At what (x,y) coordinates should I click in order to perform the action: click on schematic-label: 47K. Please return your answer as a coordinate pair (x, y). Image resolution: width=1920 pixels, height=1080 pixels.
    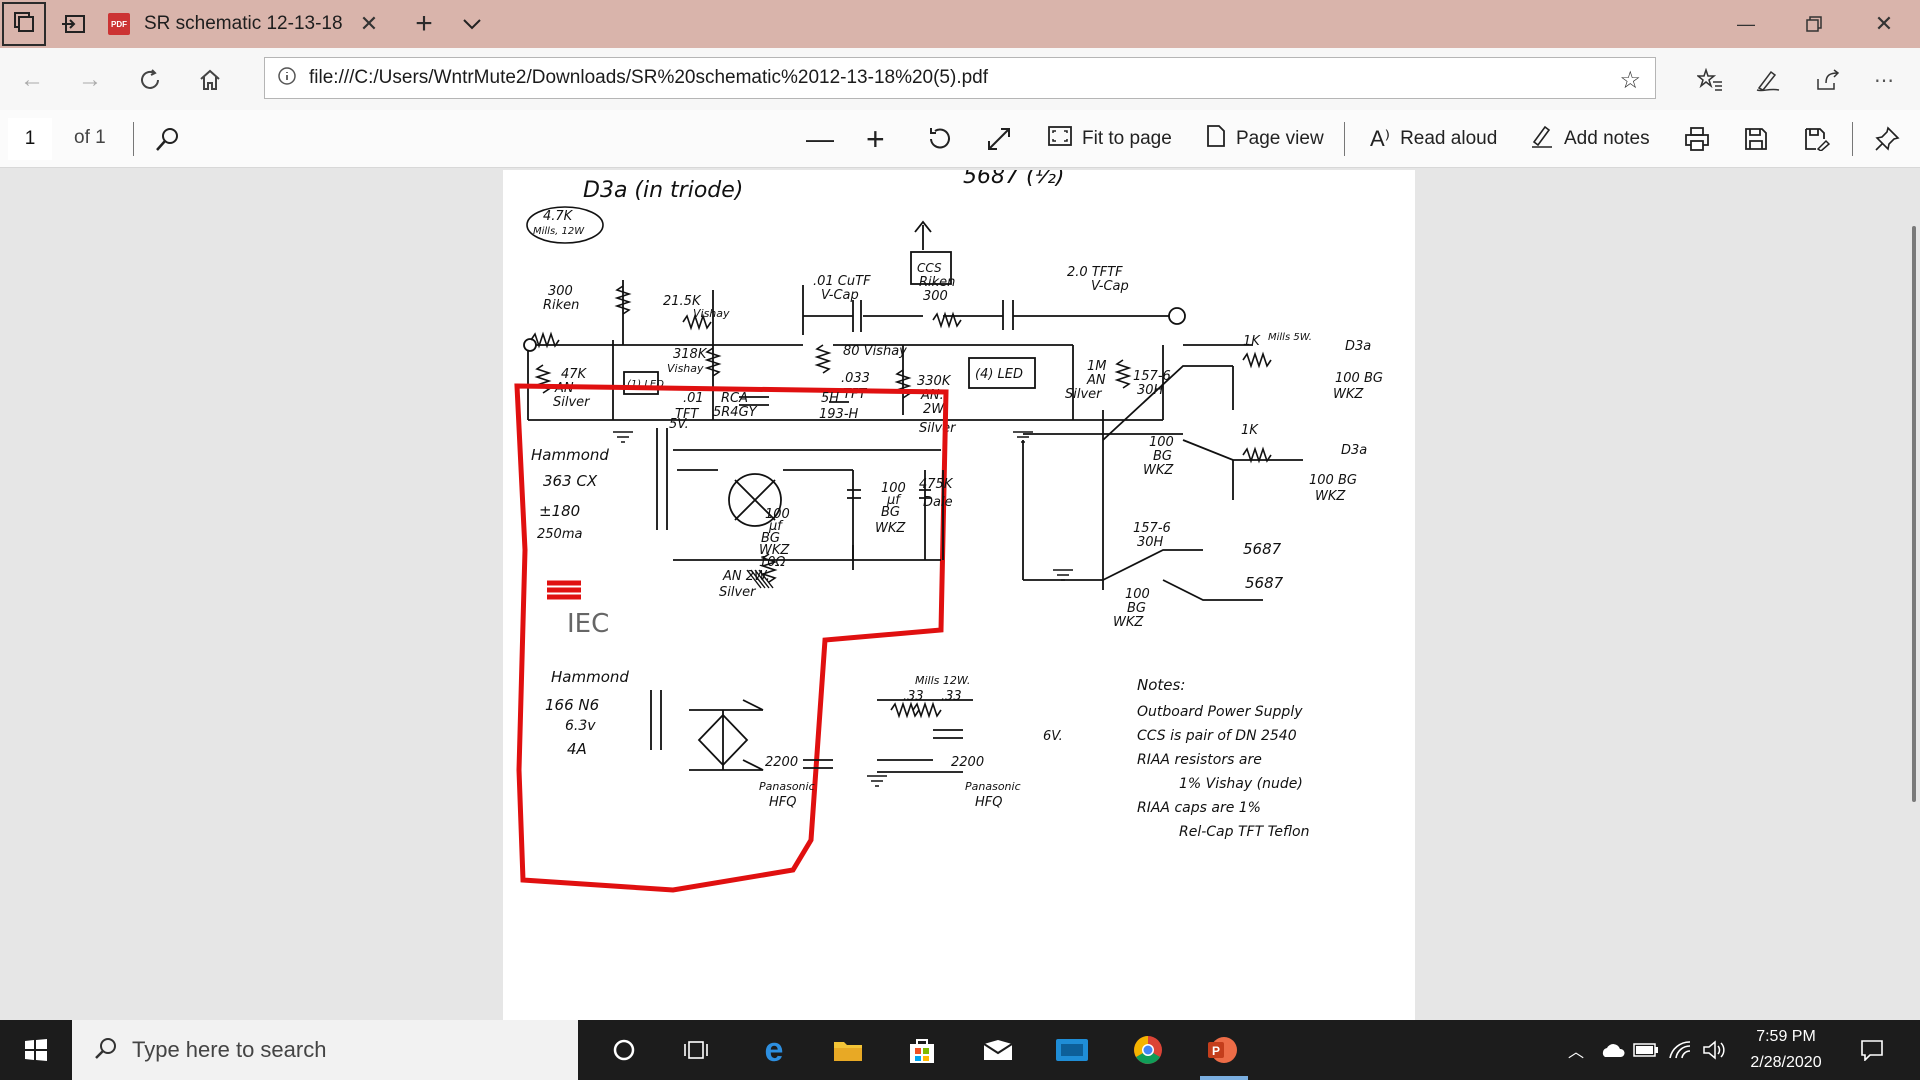
    Looking at the image, I should click on (574, 374).